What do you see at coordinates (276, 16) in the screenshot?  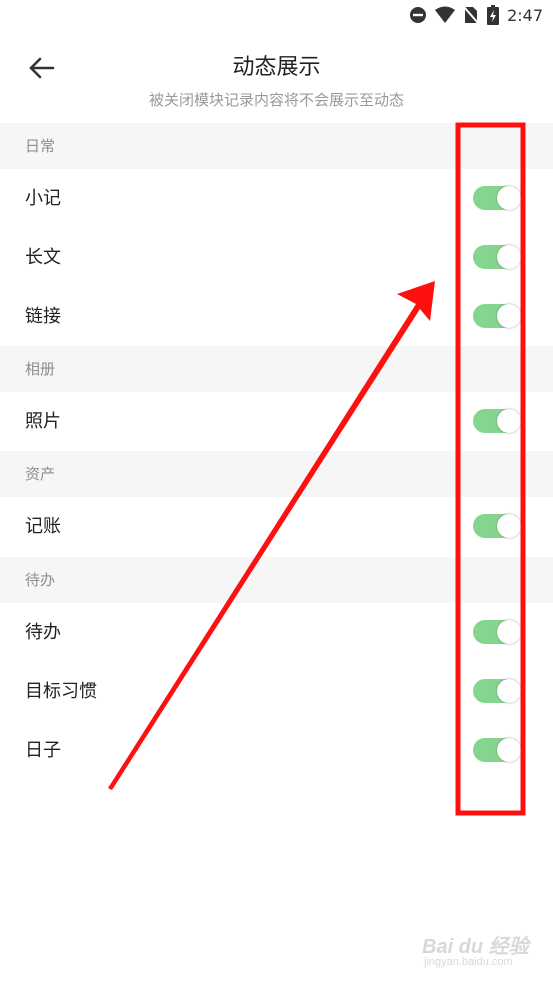 I see `status-bar: 2:47` at bounding box center [276, 16].